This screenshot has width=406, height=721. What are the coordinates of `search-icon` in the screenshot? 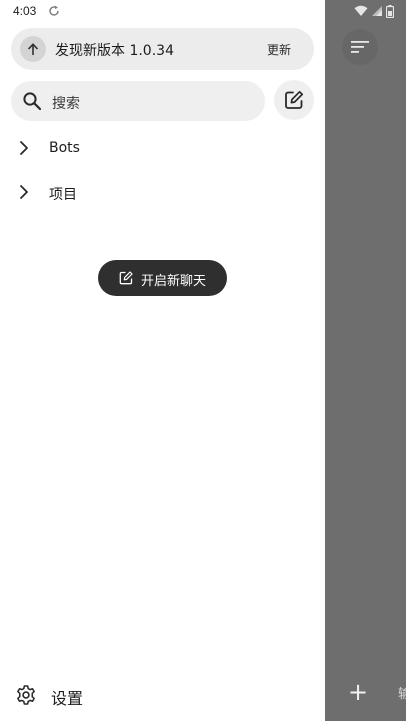 It's located at (32, 101).